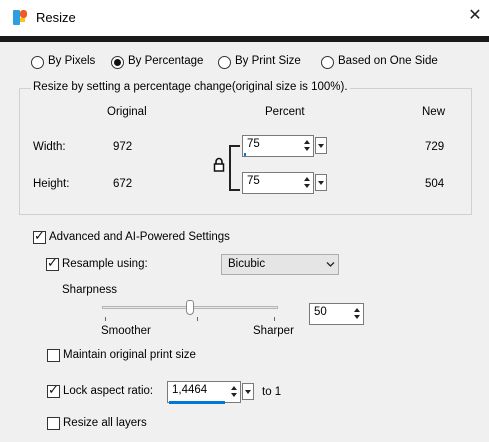  What do you see at coordinates (272, 392) in the screenshot?
I see `aspect-ratio-suffix: to 1` at bounding box center [272, 392].